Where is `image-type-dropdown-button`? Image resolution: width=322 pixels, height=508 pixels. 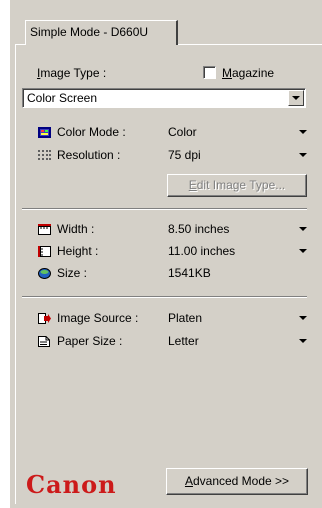 image-type-dropdown-button is located at coordinates (296, 98).